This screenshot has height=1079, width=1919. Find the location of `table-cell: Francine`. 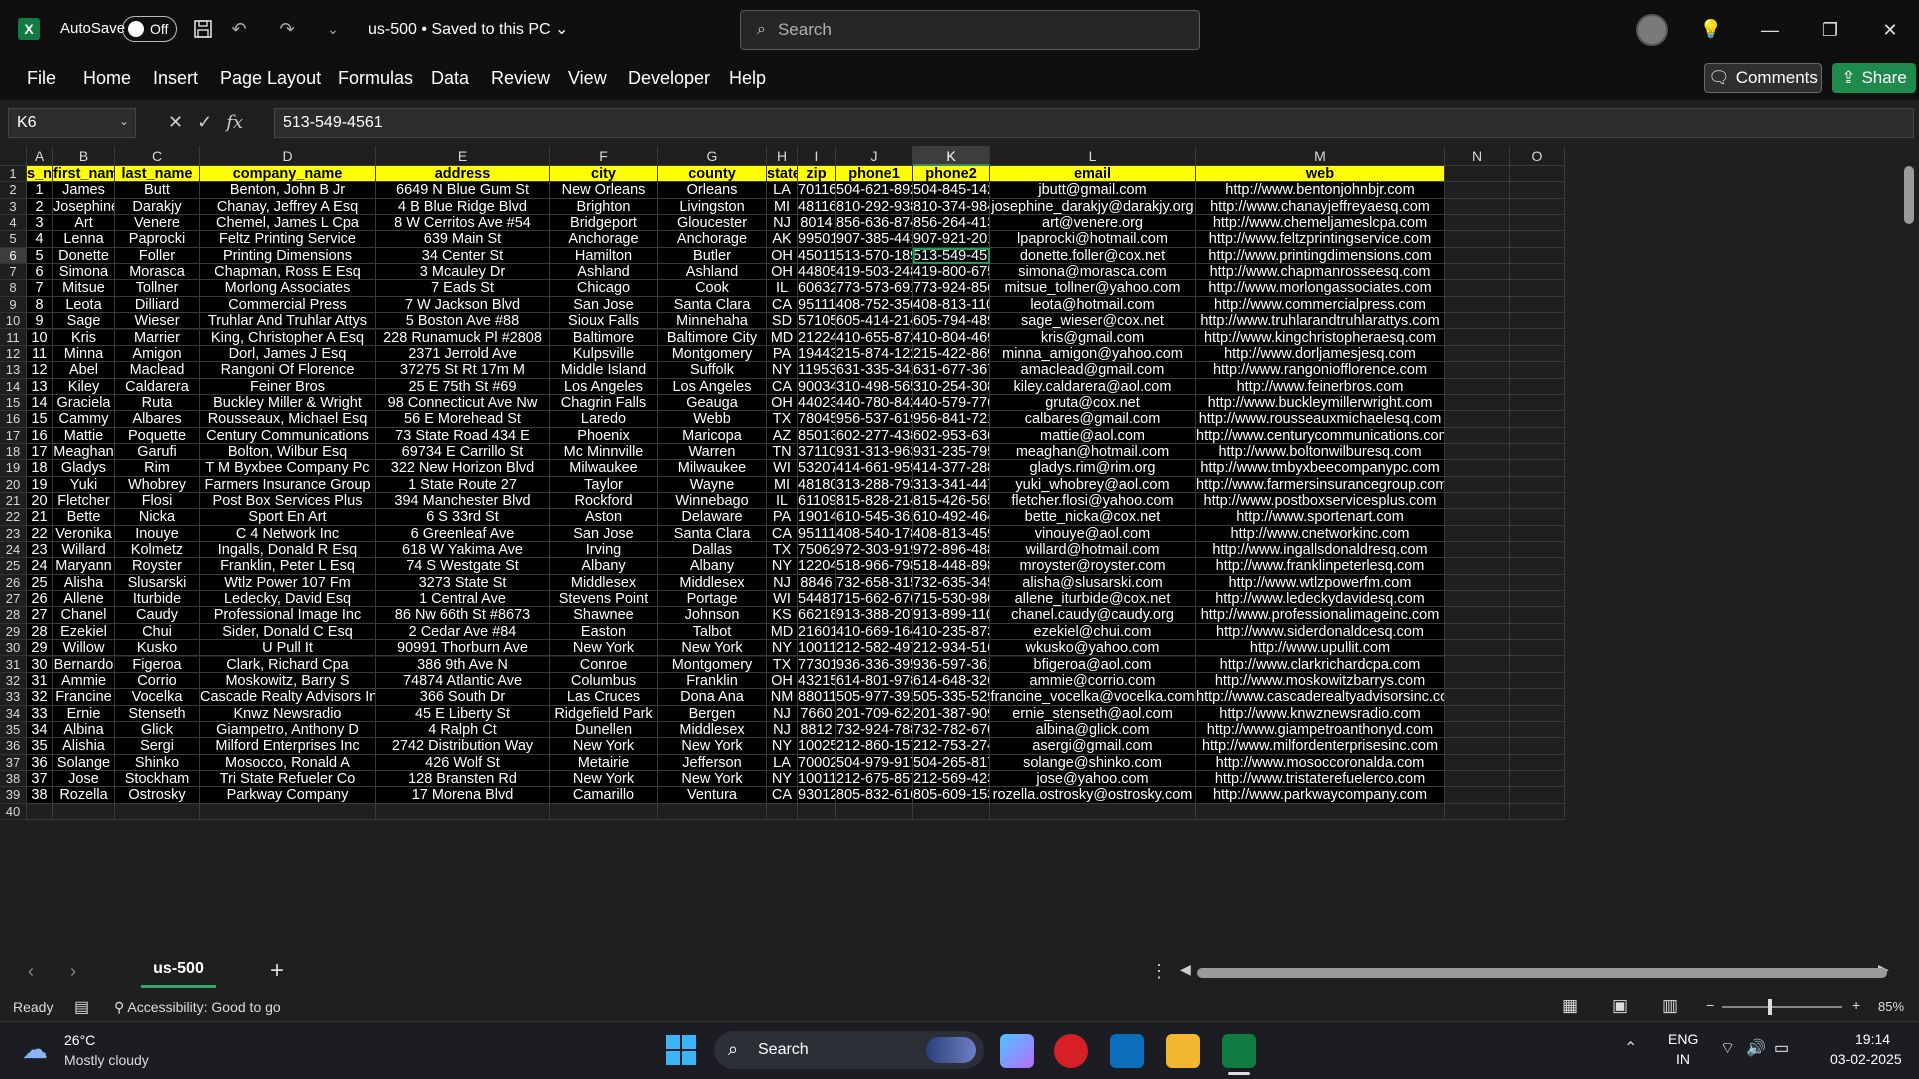

table-cell: Francine is located at coordinates (84, 697).